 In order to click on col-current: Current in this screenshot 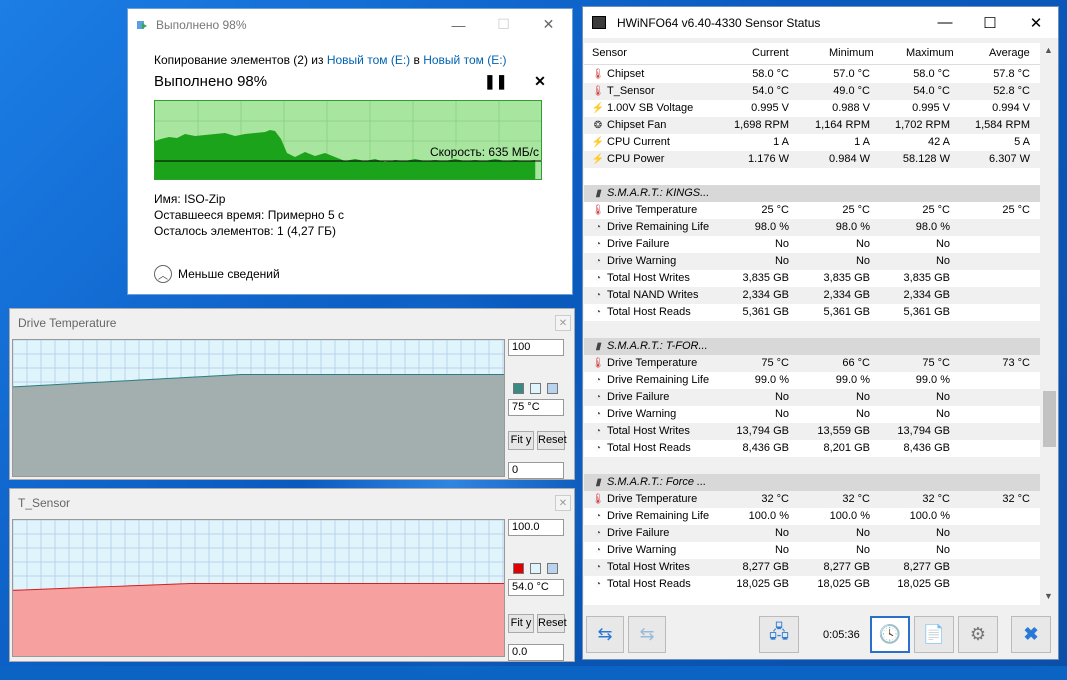, I will do `click(770, 53)`.